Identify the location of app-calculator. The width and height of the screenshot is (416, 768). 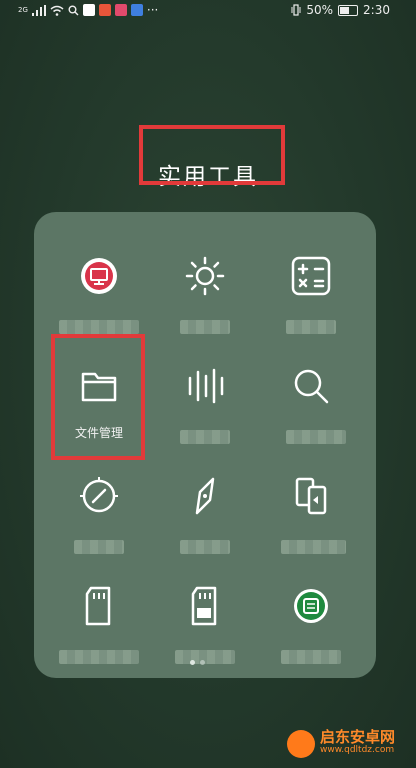
(311, 290).